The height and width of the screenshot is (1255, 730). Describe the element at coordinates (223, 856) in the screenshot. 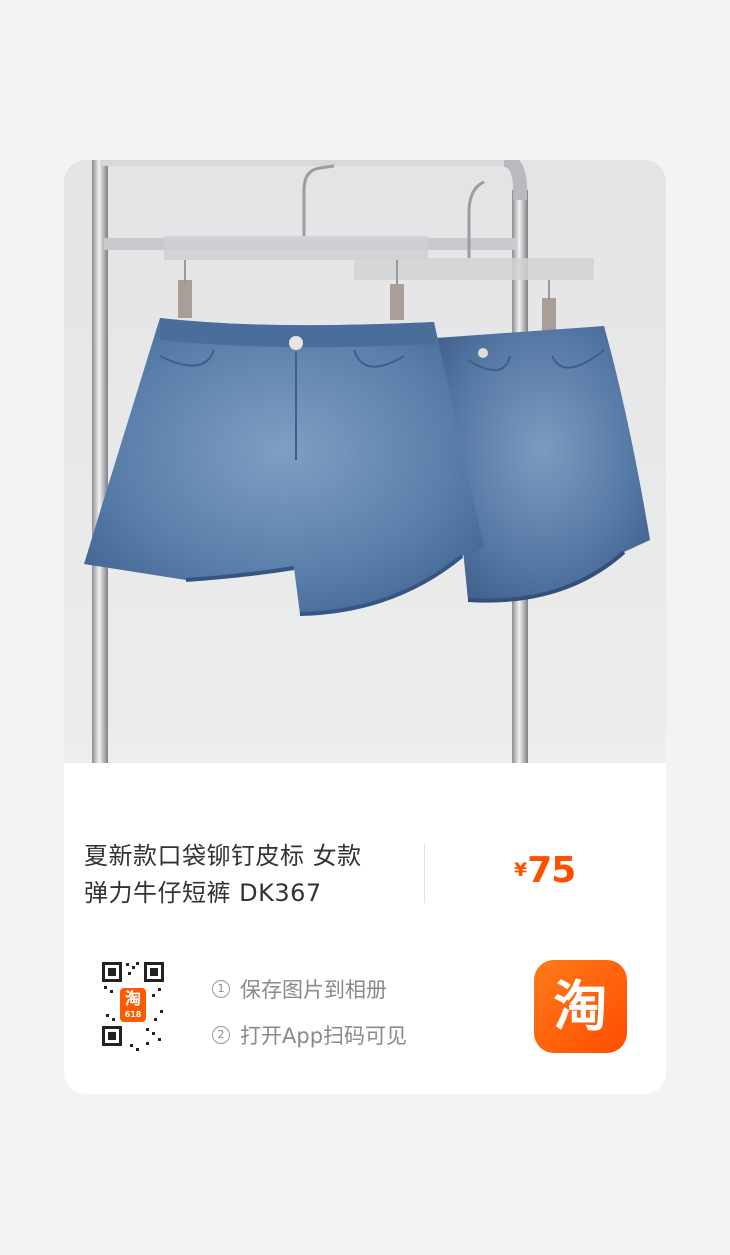

I see `product-title-line-1: 夏新款口袋铆钉皮标 女款` at that location.